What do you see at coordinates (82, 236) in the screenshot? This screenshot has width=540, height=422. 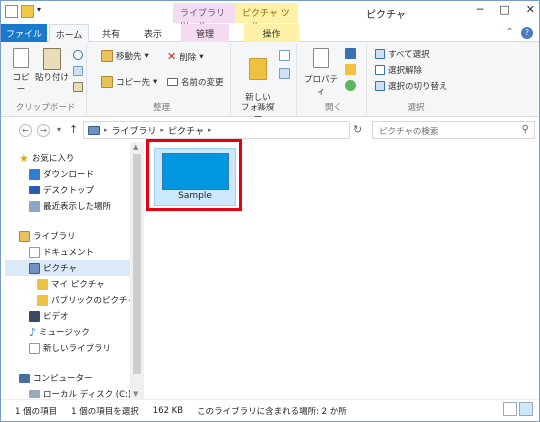 I see `nav-item-libraries: ライブラリ` at bounding box center [82, 236].